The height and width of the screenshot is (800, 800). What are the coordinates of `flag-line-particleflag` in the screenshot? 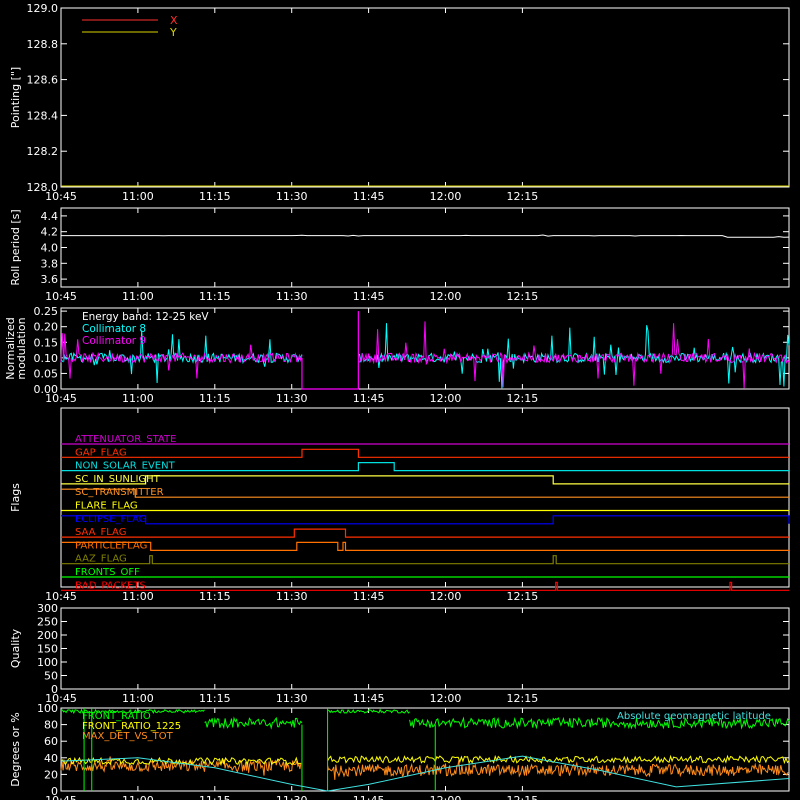 It's located at (425, 546).